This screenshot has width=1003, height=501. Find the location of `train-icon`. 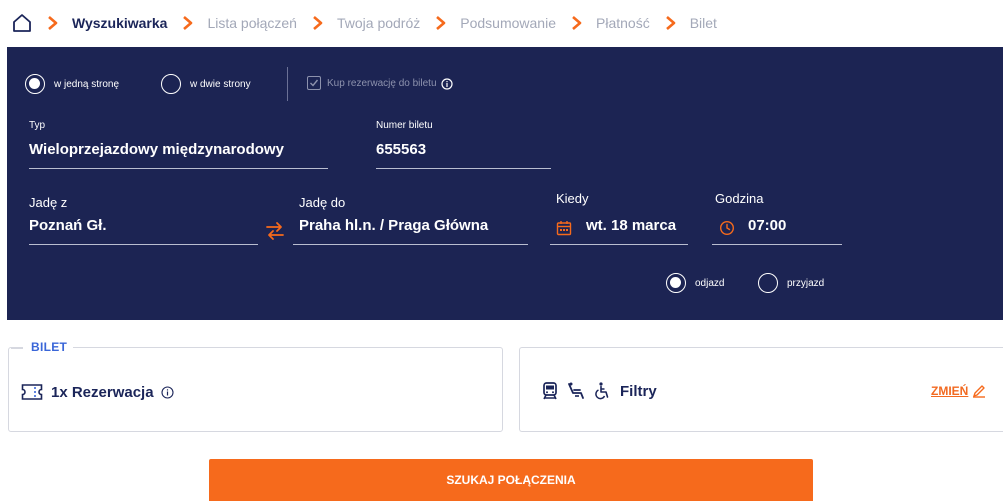

train-icon is located at coordinates (550, 391).